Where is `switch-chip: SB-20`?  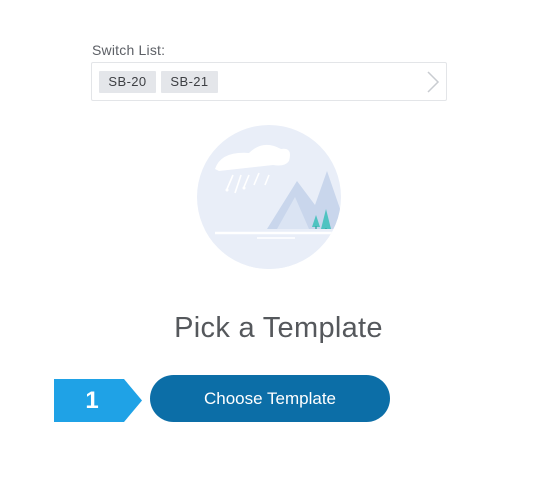
switch-chip: SB-20 is located at coordinates (127, 82).